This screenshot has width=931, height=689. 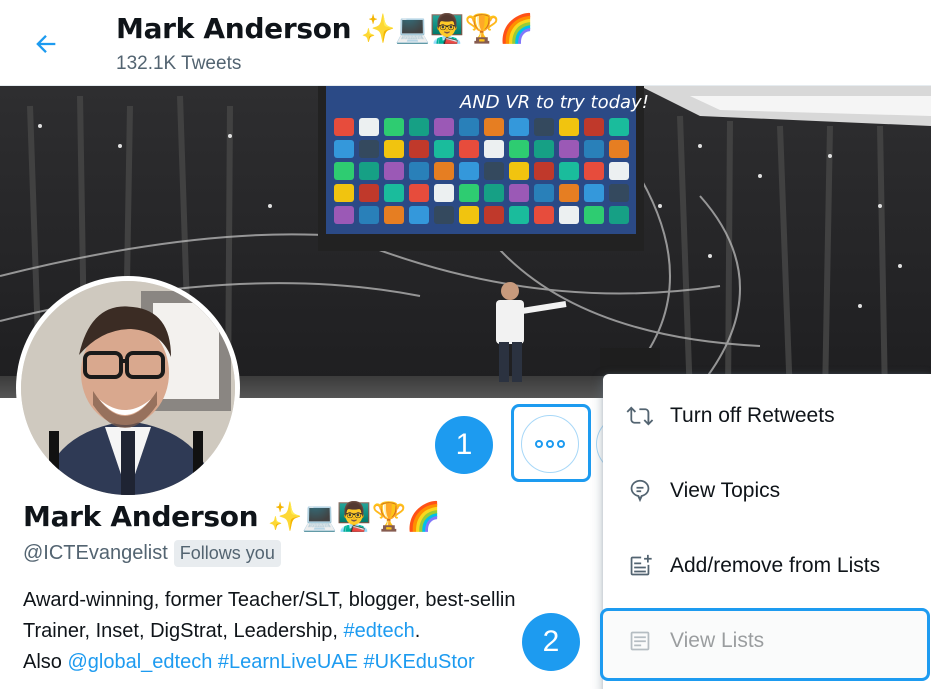 I want to click on menu-item-turn-off-retweets: Turn off Retweets, so click(x=767, y=415).